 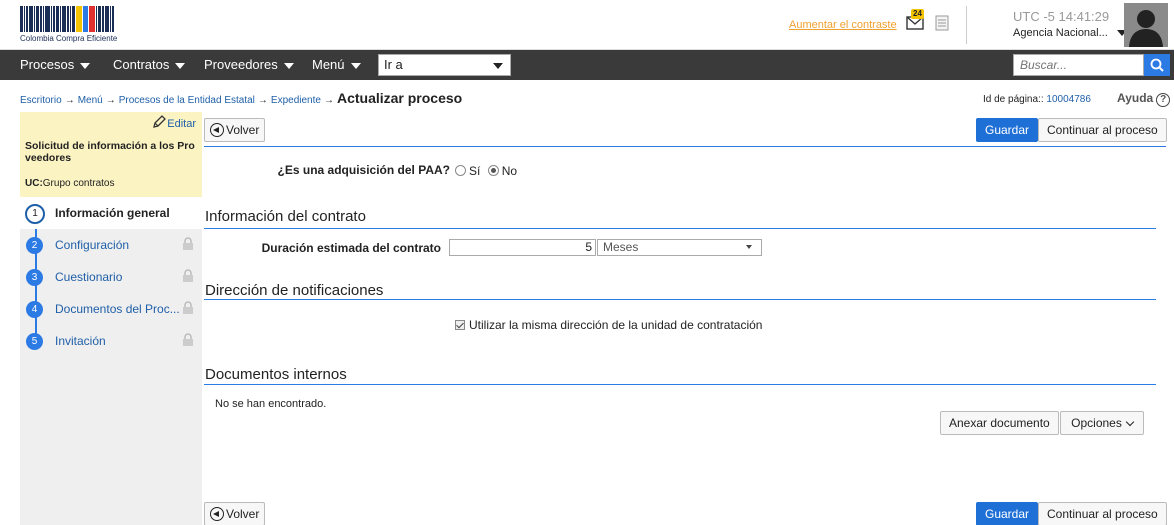 I want to click on nav-label: Contratos, so click(x=141, y=64).